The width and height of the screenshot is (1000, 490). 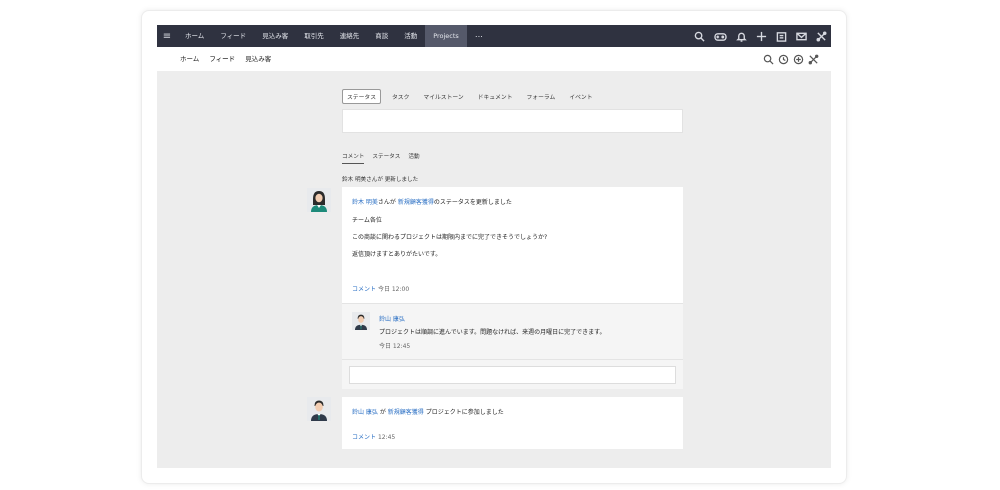 What do you see at coordinates (413, 158) in the screenshot?
I see `filter-activity: 活動` at bounding box center [413, 158].